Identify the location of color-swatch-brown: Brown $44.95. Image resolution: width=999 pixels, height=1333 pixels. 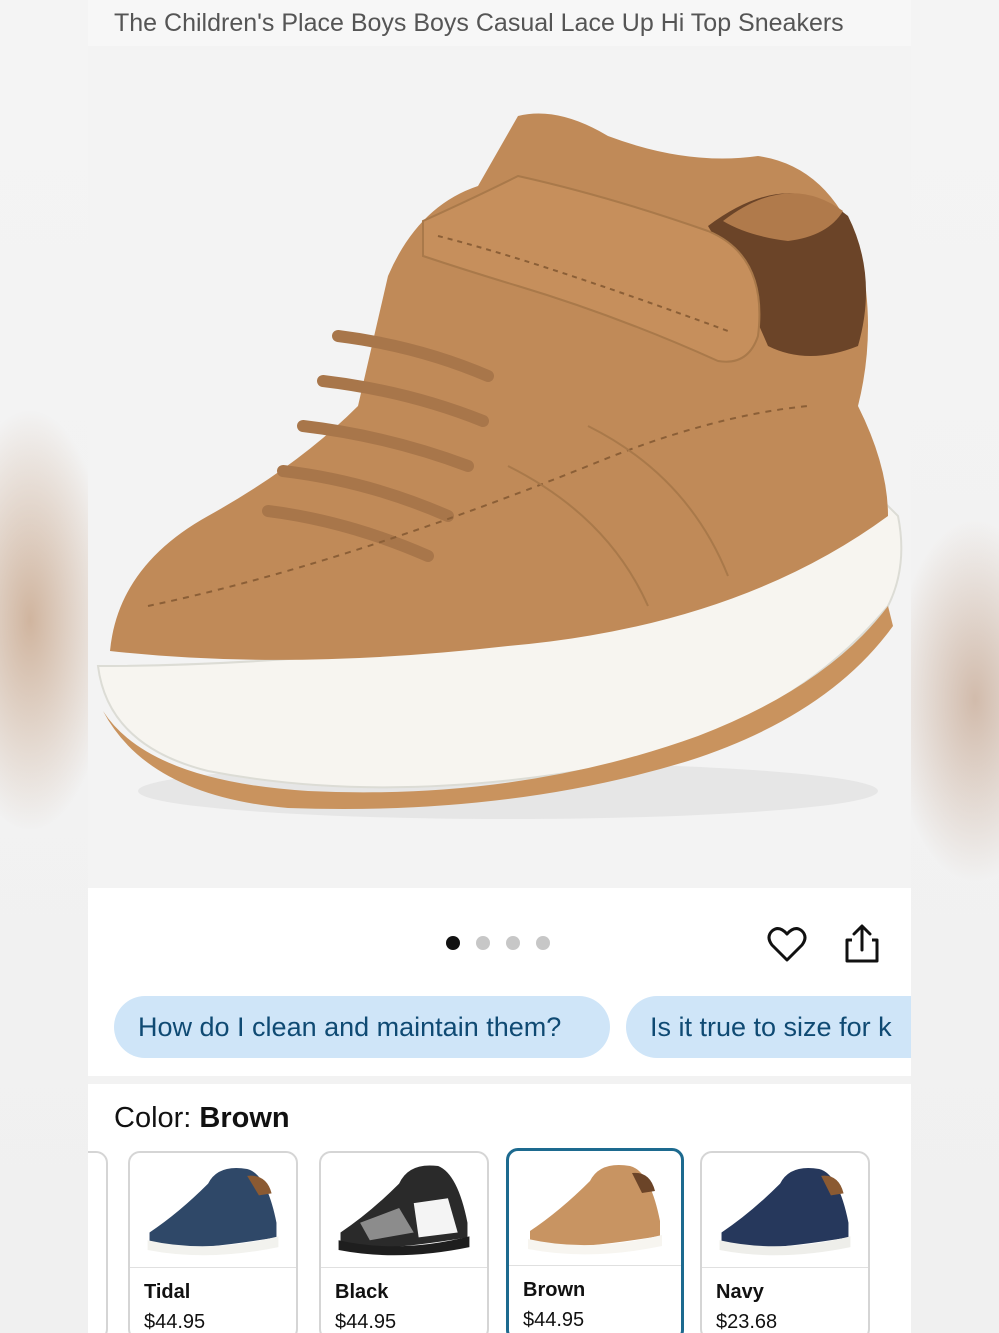
(595, 1240).